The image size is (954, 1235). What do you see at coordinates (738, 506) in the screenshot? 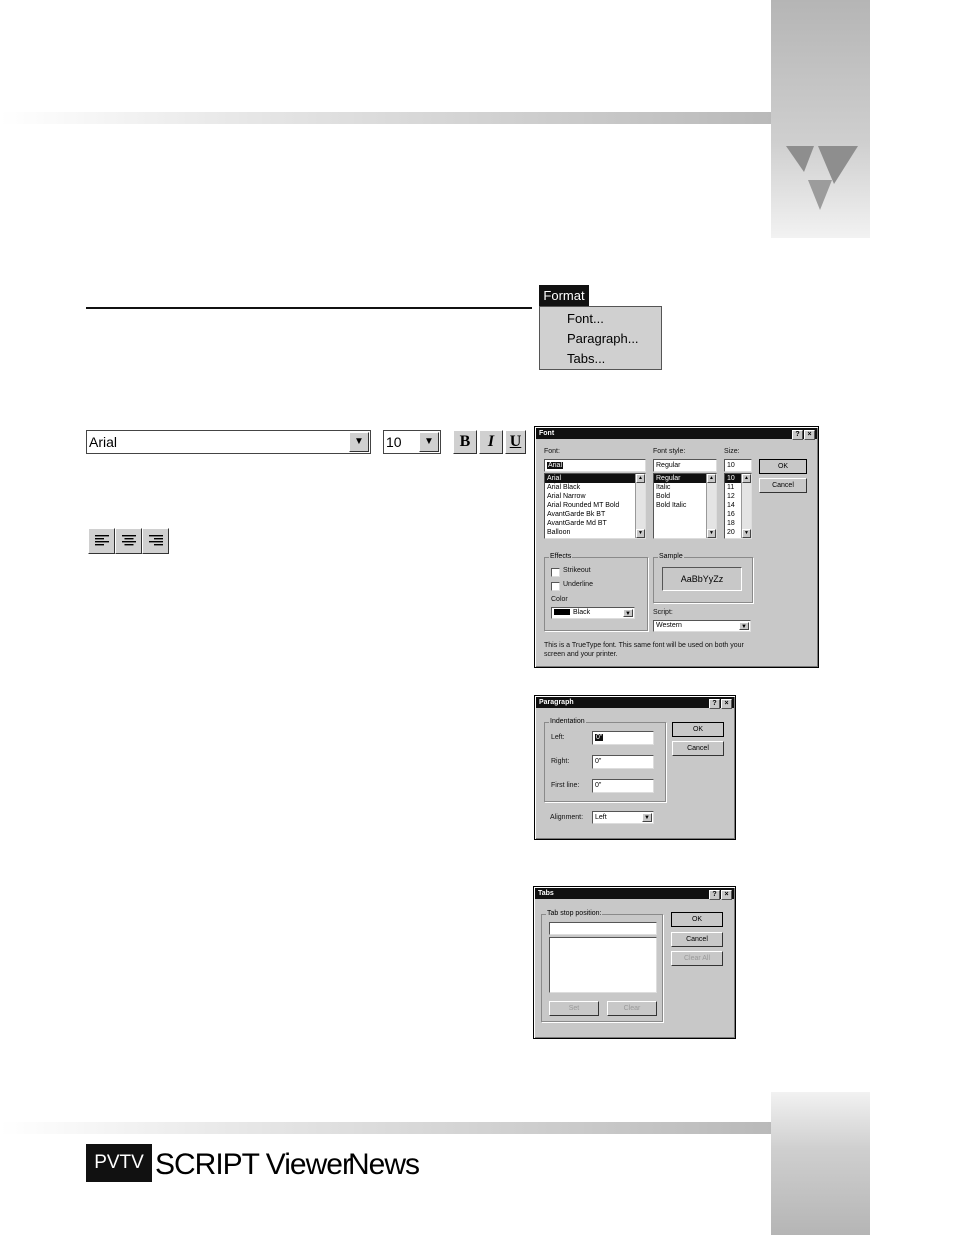
I see `size-list: 10 11 12 14 16 18 20 ▲ ▼` at bounding box center [738, 506].